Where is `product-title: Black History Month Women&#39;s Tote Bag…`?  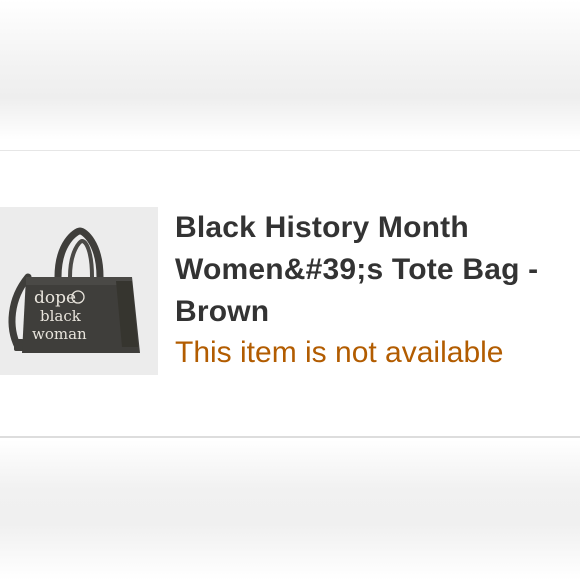 product-title: Black History Month Women&#39;s Tote Bag… is located at coordinates (375, 270).